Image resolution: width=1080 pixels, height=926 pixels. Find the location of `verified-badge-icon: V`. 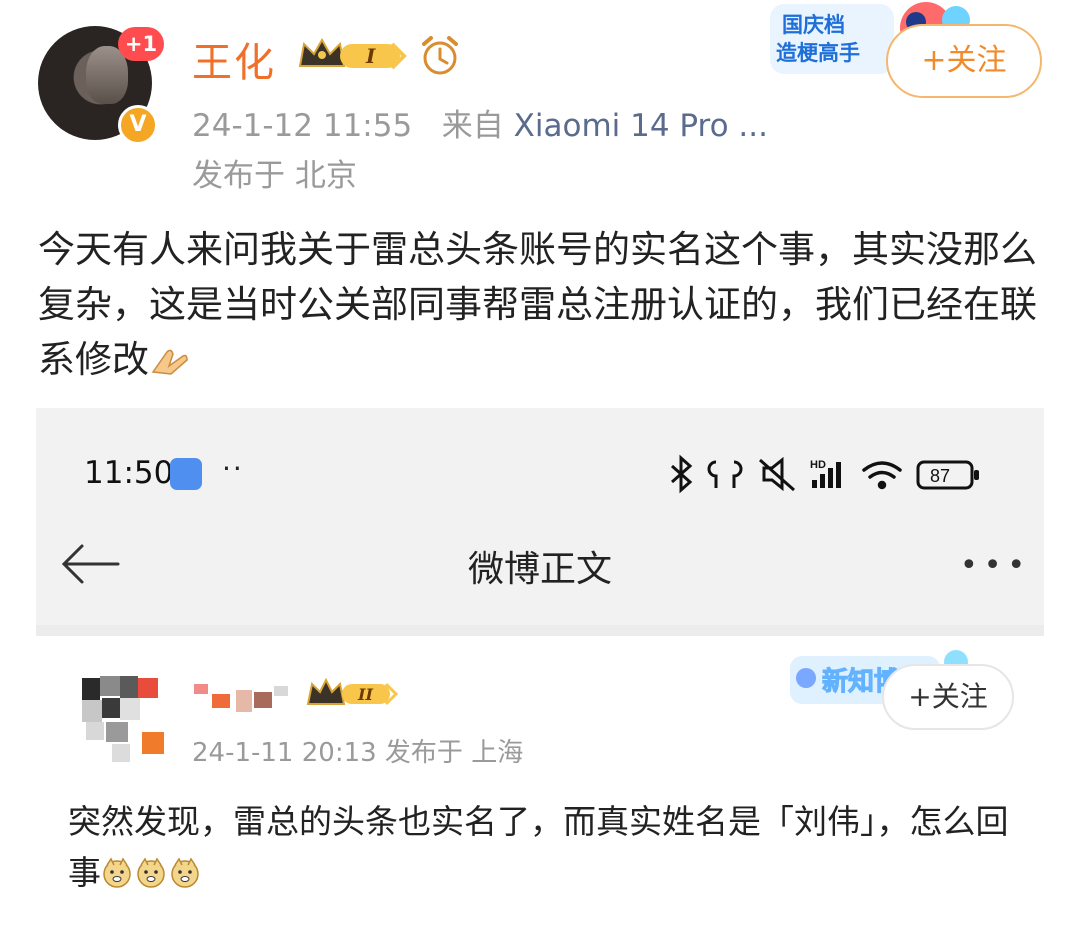

verified-badge-icon: V is located at coordinates (138, 125).